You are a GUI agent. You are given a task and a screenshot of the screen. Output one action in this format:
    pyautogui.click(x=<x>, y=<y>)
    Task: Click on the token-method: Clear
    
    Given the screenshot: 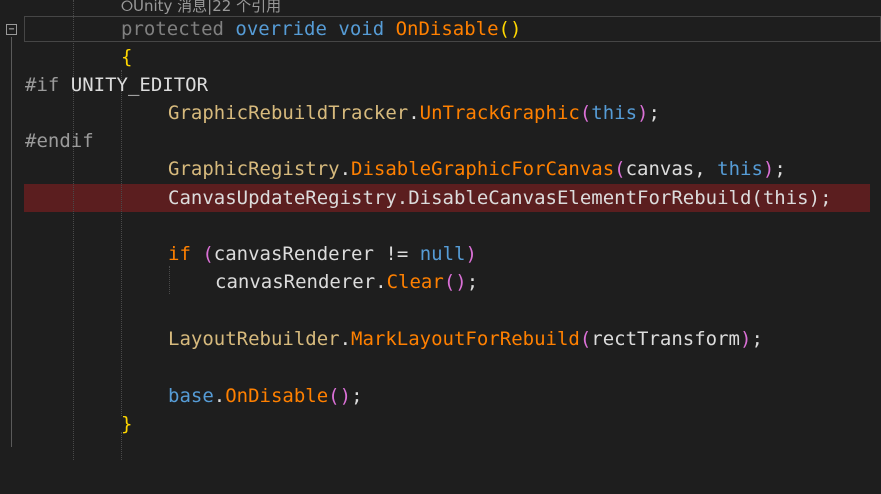 What is the action you would take?
    pyautogui.click(x=415, y=282)
    